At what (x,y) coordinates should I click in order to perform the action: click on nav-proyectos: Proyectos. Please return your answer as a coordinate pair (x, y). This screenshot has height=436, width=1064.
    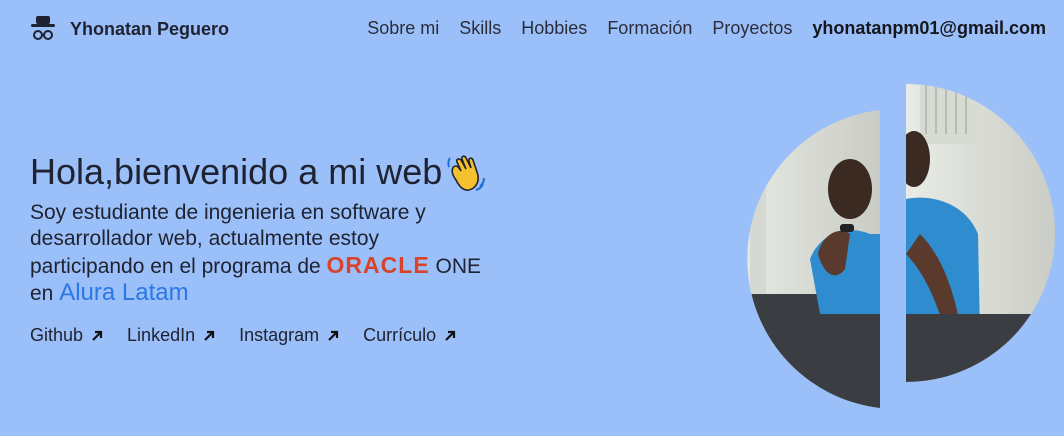
    Looking at the image, I should click on (752, 28).